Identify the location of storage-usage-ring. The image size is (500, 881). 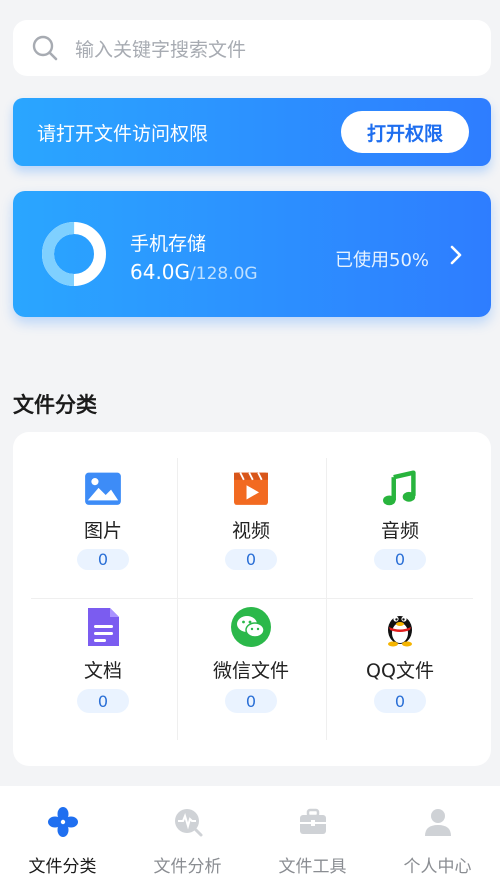
(74, 254).